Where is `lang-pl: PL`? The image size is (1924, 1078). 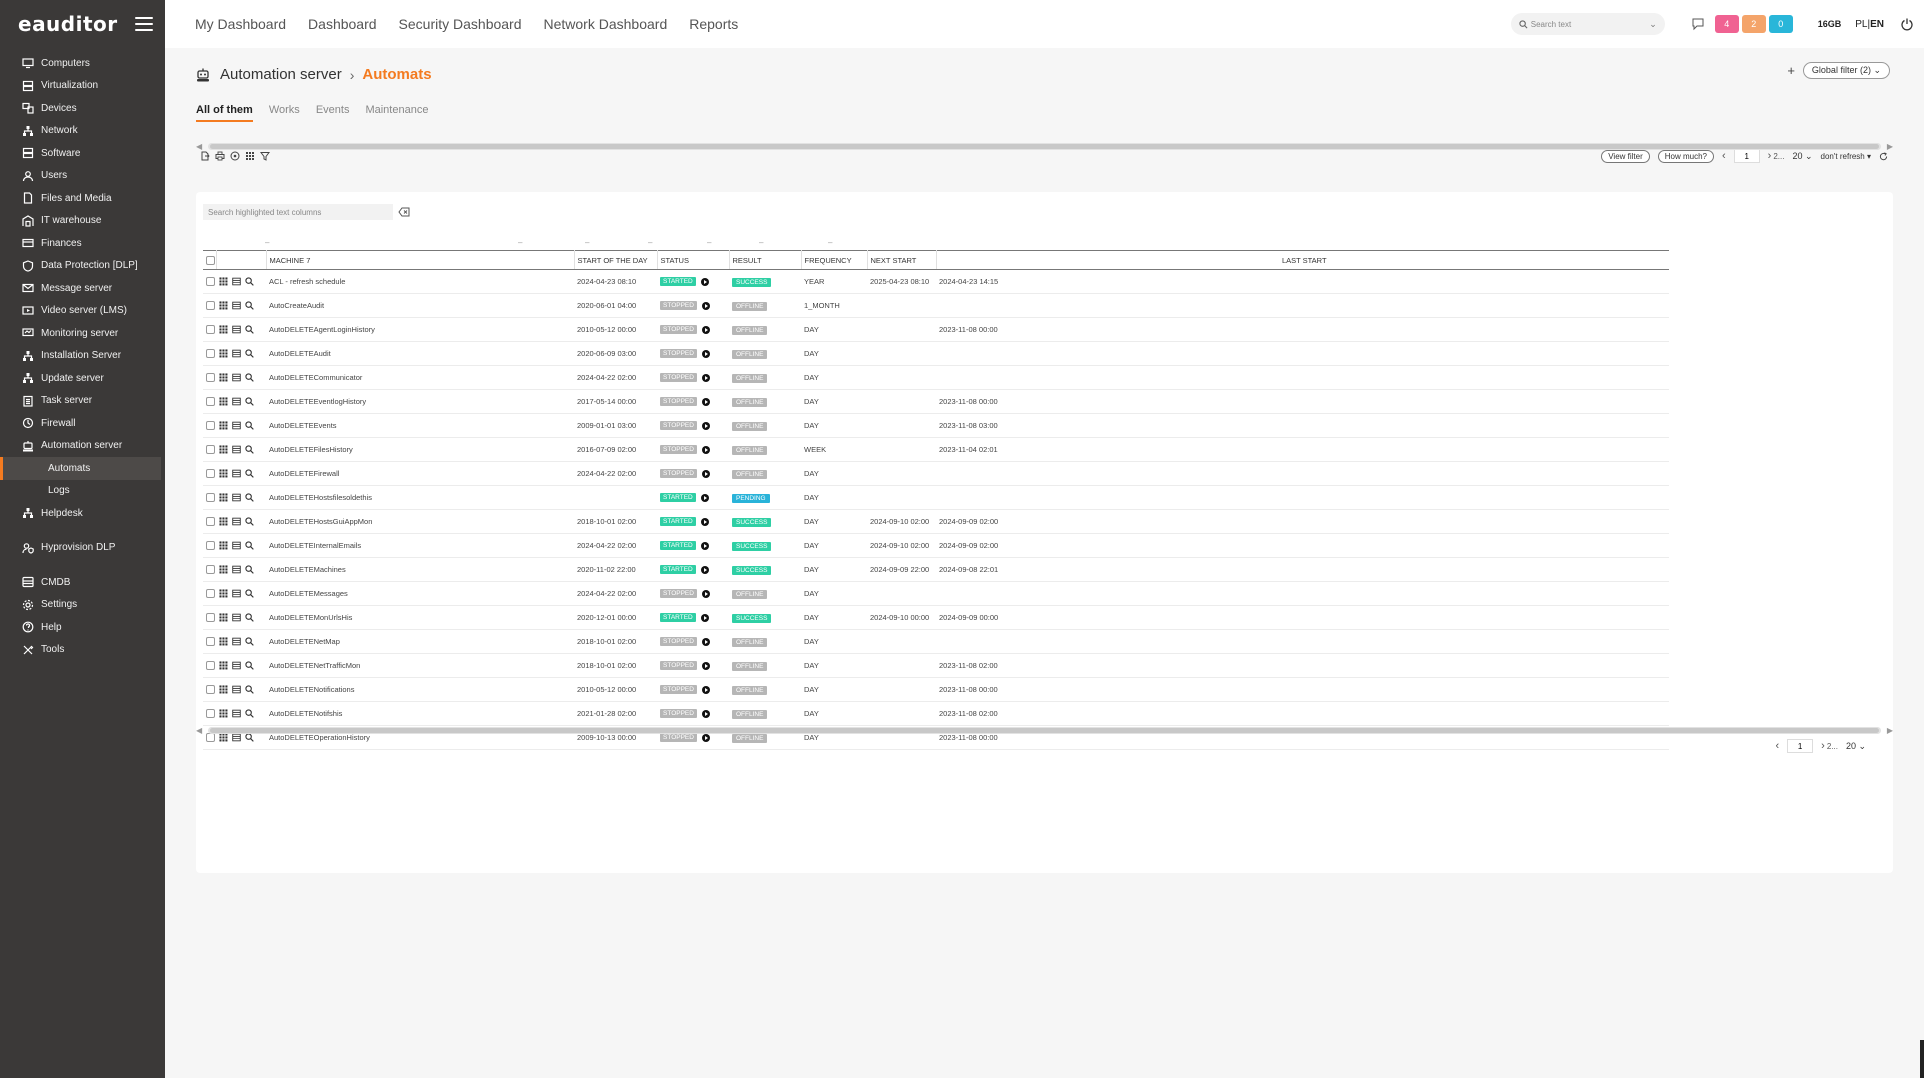
lang-pl: PL is located at coordinates (1861, 24).